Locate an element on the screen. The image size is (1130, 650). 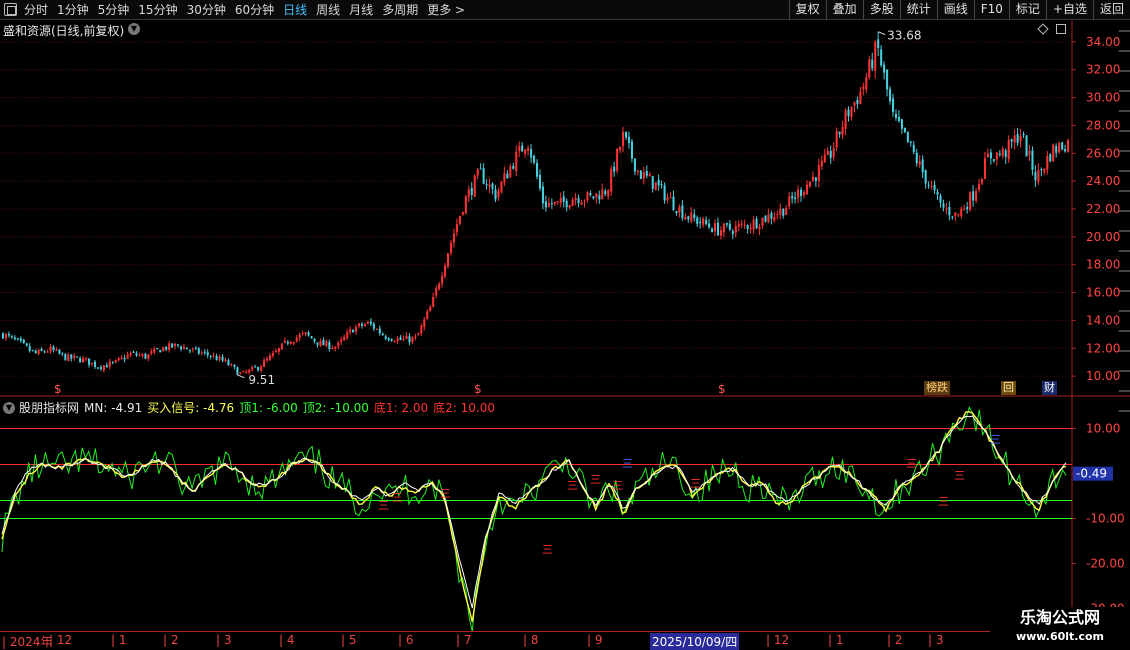
time-tick-label: | 6 is located at coordinates (406, 640).